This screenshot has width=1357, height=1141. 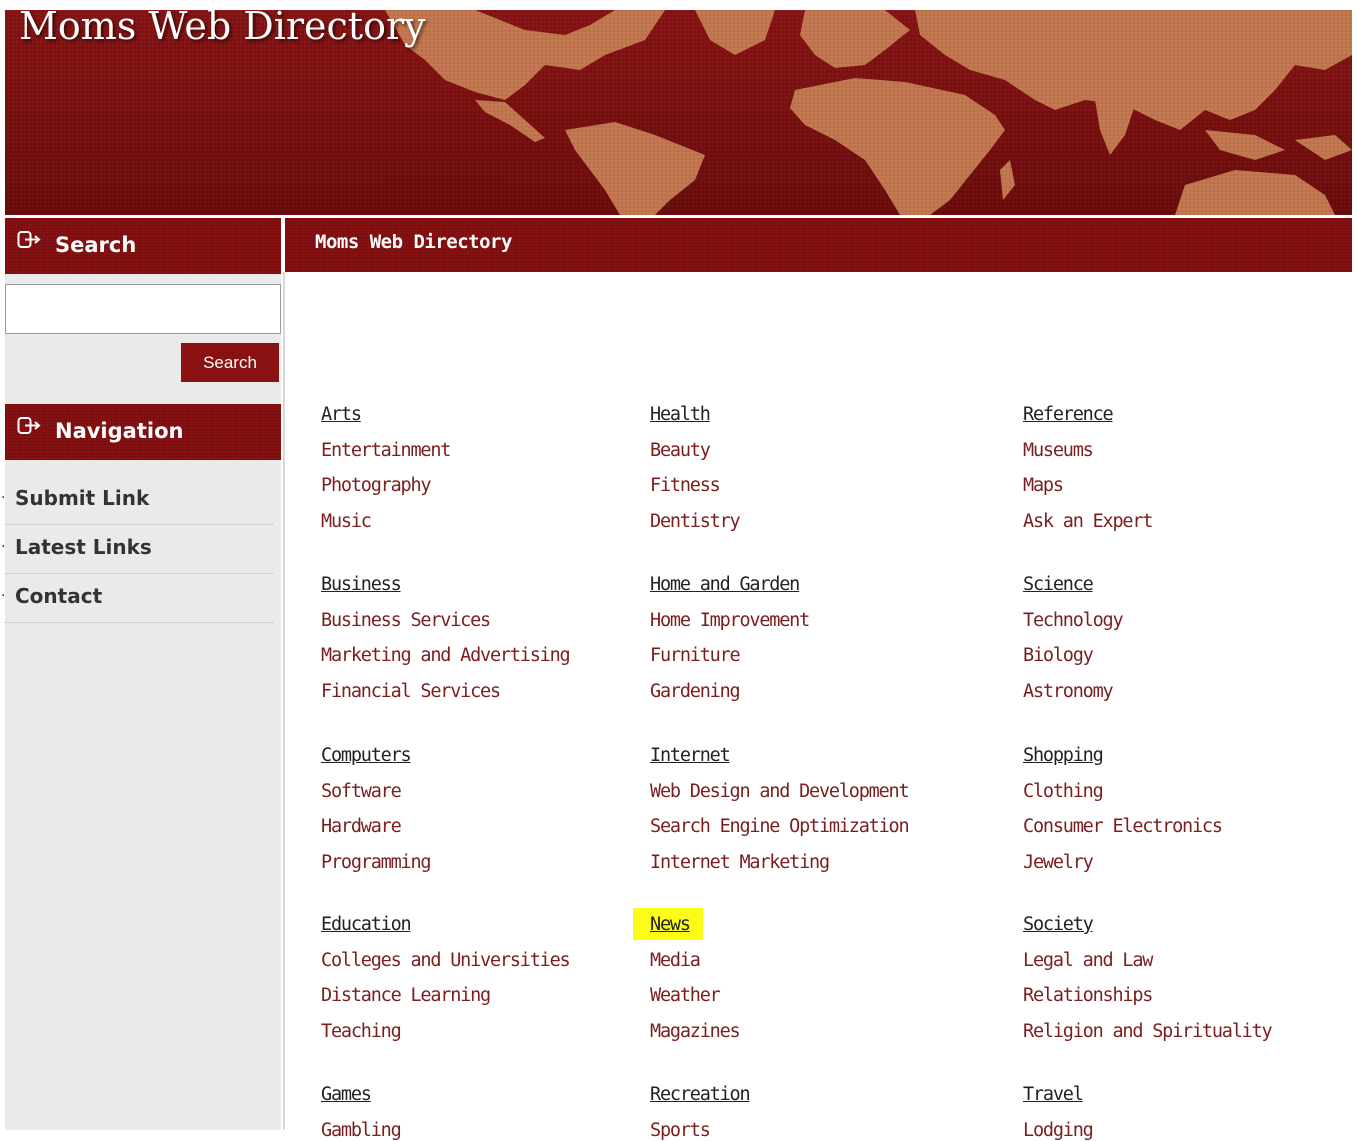 What do you see at coordinates (376, 863) in the screenshot?
I see `subcategory-link-programming: Programming` at bounding box center [376, 863].